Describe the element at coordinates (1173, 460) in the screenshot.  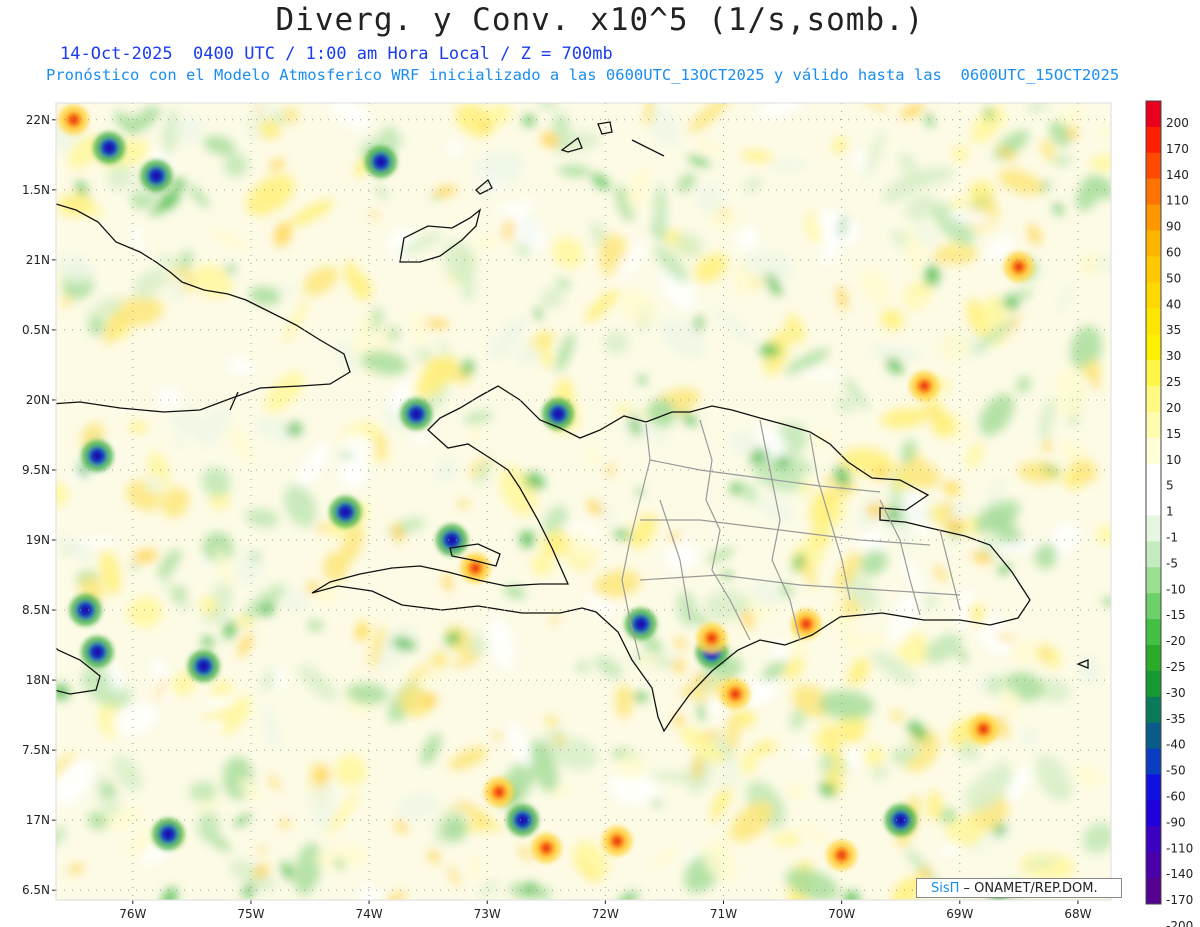
I see `colorbar-label: 10` at that location.